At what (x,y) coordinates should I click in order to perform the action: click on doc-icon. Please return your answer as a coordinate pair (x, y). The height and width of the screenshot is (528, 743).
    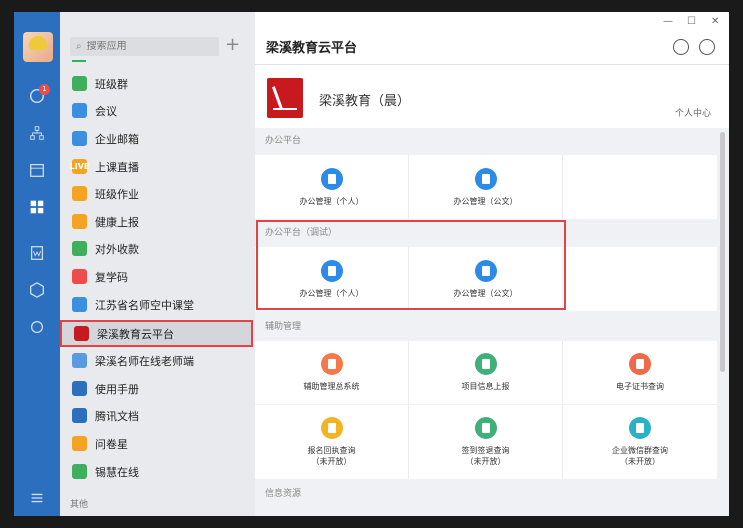
    Looking at the image, I should click on (37, 253).